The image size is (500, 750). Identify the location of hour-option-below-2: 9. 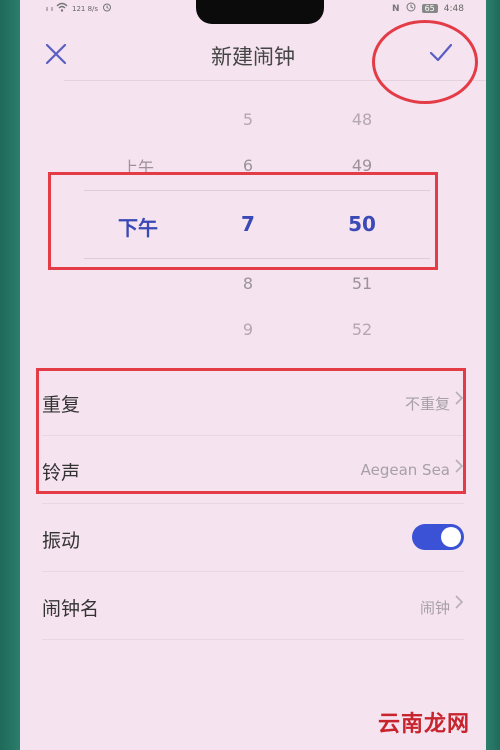
(248, 329).